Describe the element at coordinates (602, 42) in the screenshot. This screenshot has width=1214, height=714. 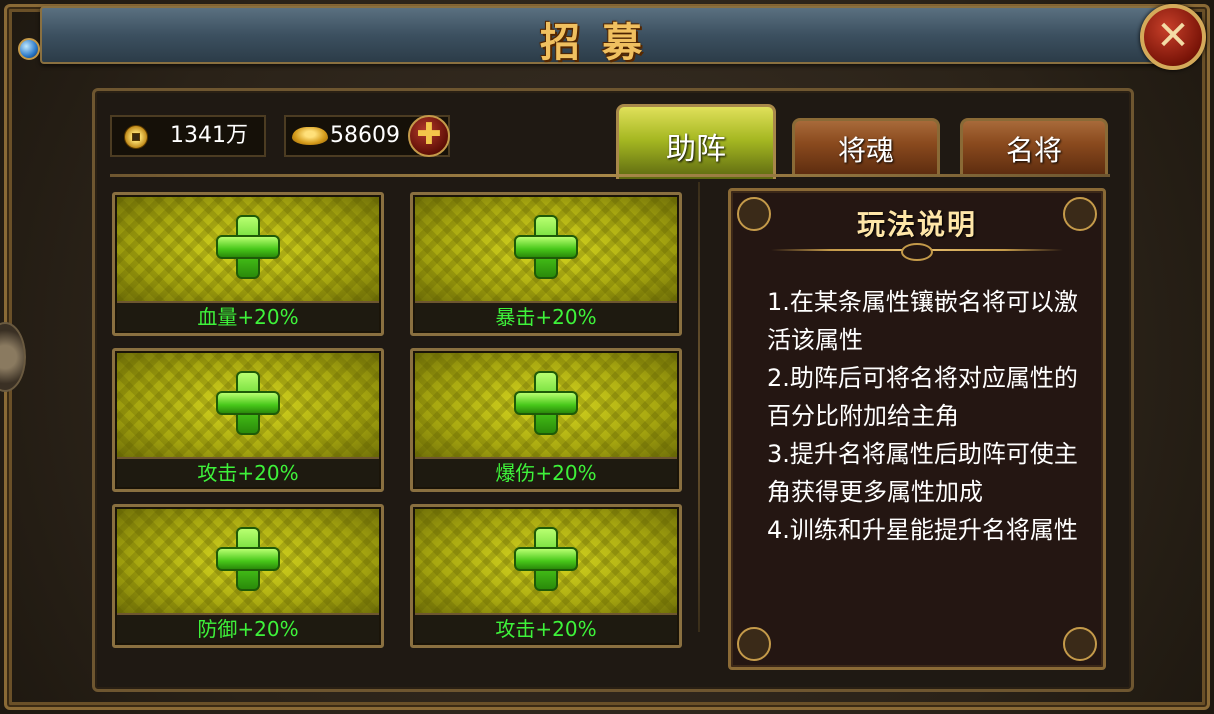
I see `page-title: 招募` at that location.